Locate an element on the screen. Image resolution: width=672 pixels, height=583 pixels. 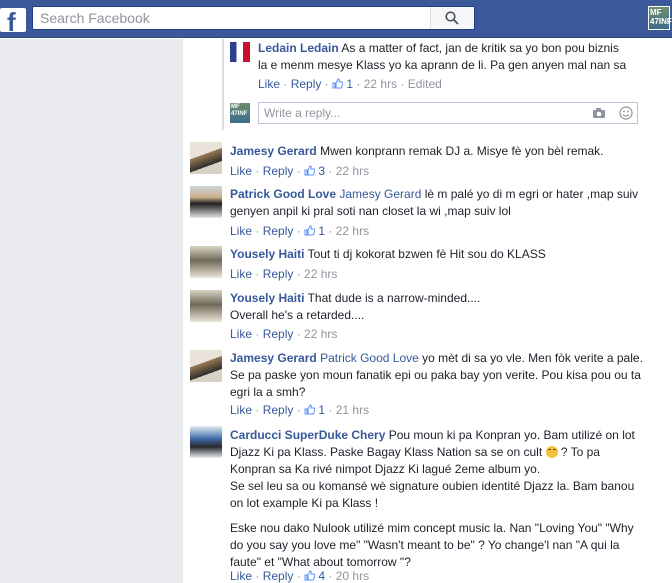
like-count: 4 is located at coordinates (321, 576).